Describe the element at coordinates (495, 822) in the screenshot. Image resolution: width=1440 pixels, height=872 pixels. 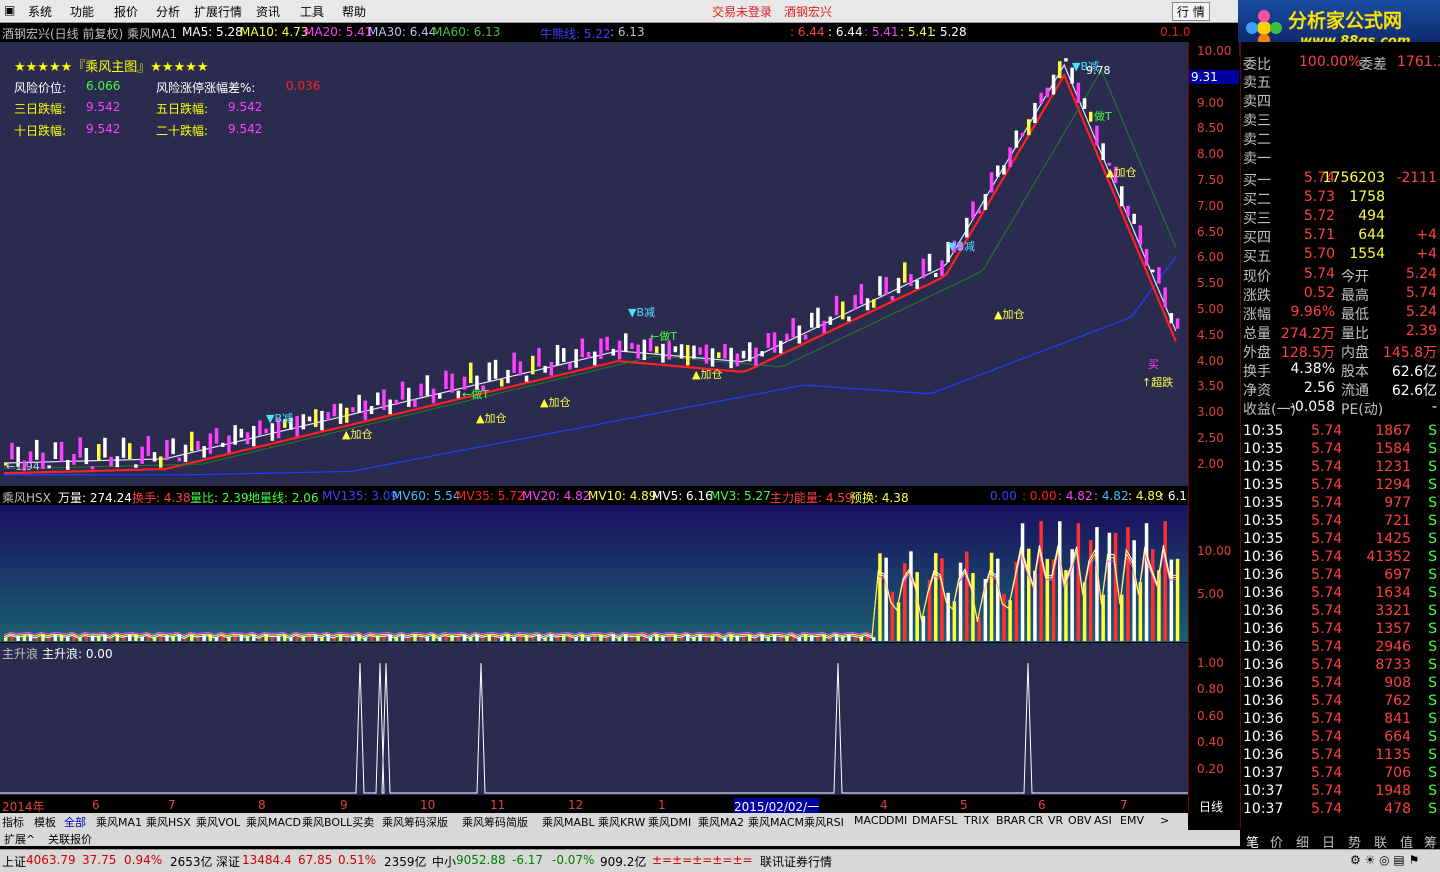
I see `indicator-tab: 乘风筹码简版` at that location.